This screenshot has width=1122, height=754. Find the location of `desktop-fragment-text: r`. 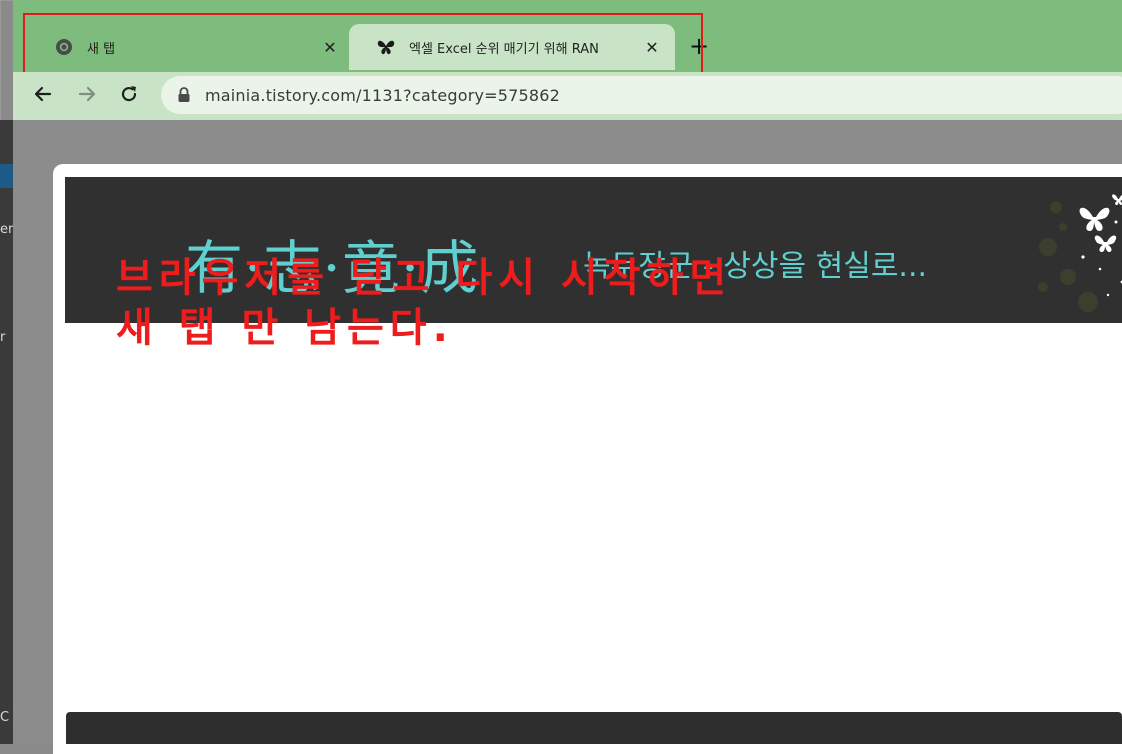

desktop-fragment-text: r is located at coordinates (3, 337).